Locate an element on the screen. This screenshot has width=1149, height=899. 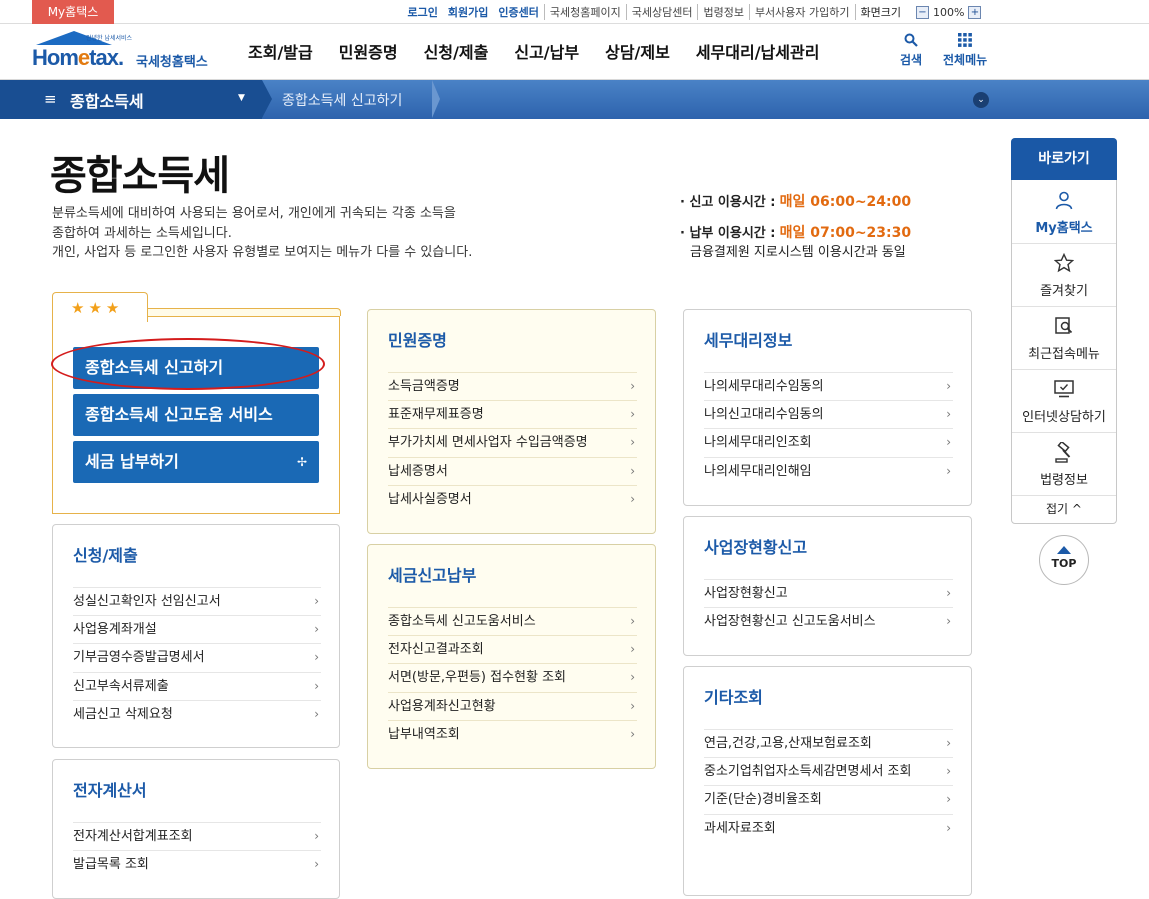
list-item: 나의세무대리인해임 › is located at coordinates (828, 470).